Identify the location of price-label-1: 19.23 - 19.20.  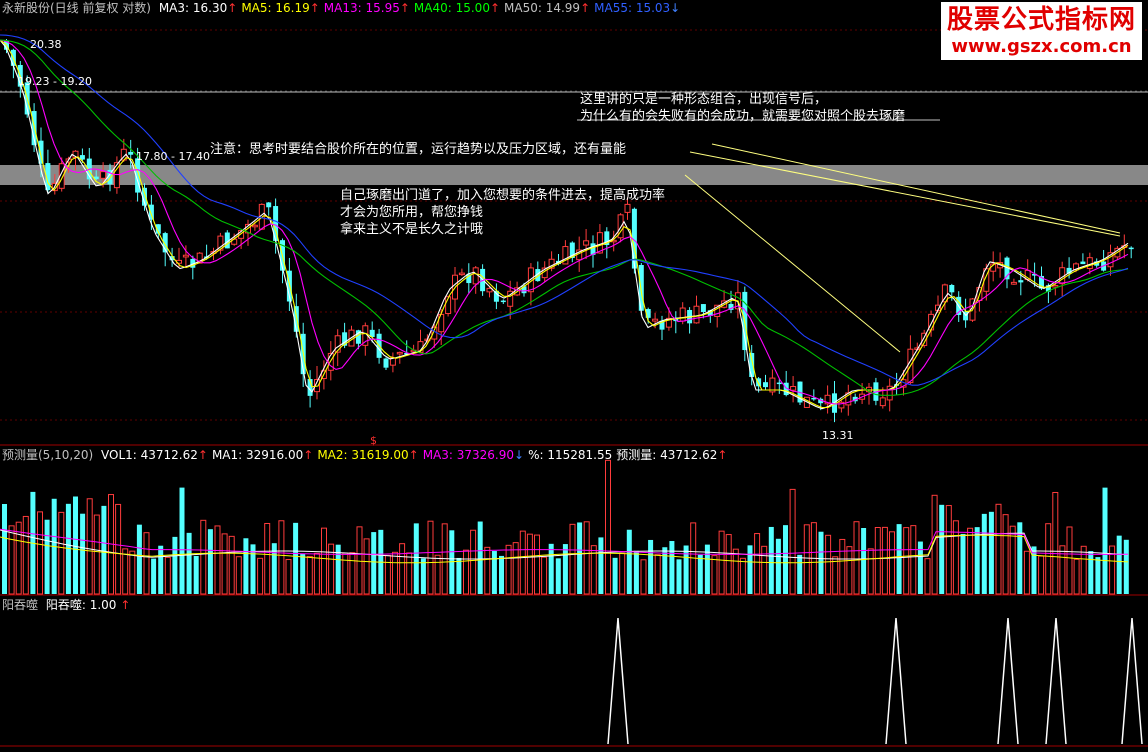
(55, 81).